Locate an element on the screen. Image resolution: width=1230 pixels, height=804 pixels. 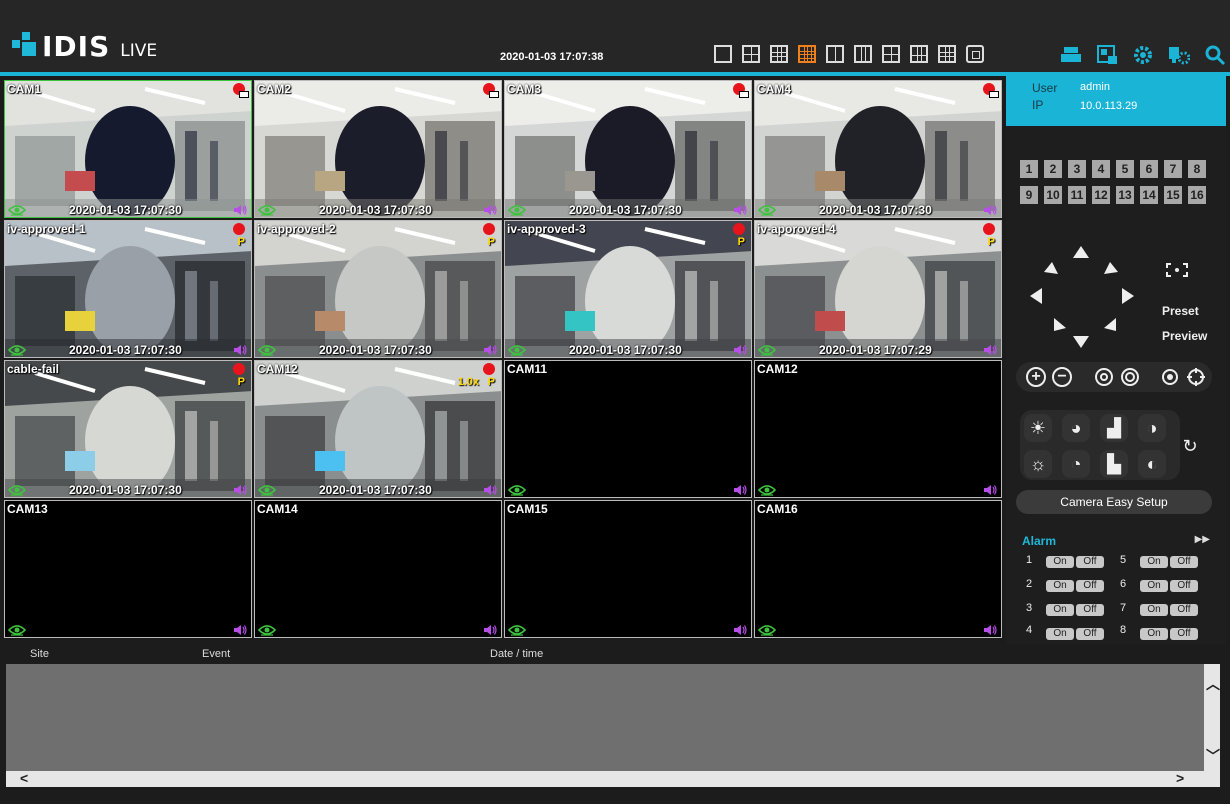
channel-button-5: 5 is located at coordinates (1125, 169).